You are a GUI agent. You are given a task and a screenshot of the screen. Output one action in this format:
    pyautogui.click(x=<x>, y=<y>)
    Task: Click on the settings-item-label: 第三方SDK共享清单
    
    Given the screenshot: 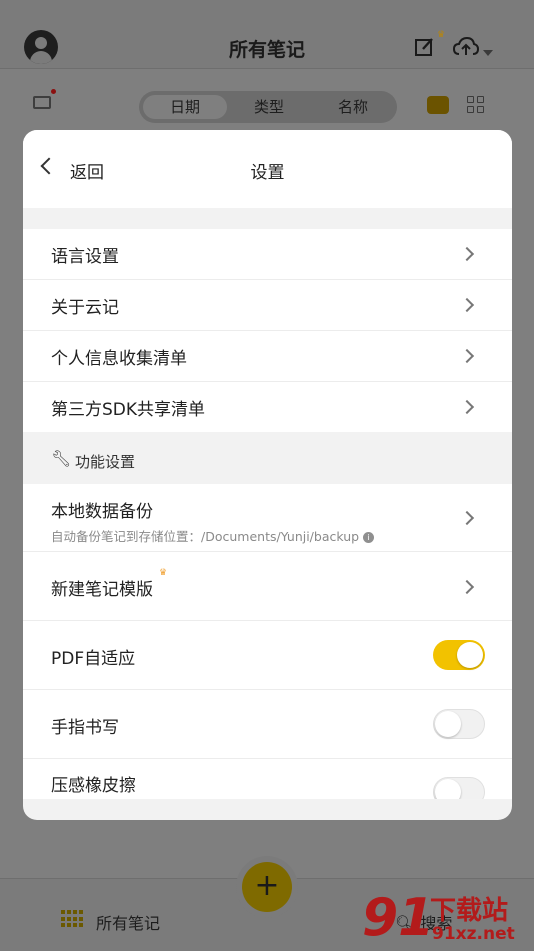 What is the action you would take?
    pyautogui.click(x=128, y=410)
    